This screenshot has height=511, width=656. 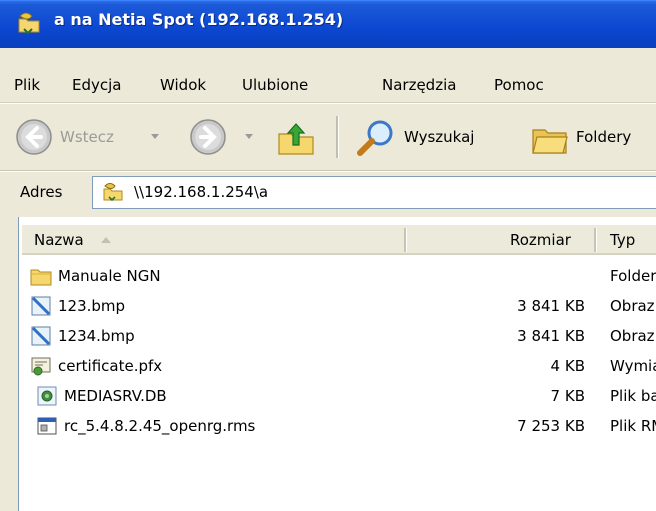 What do you see at coordinates (96, 336) in the screenshot?
I see `file-name: 1234.bmp` at bounding box center [96, 336].